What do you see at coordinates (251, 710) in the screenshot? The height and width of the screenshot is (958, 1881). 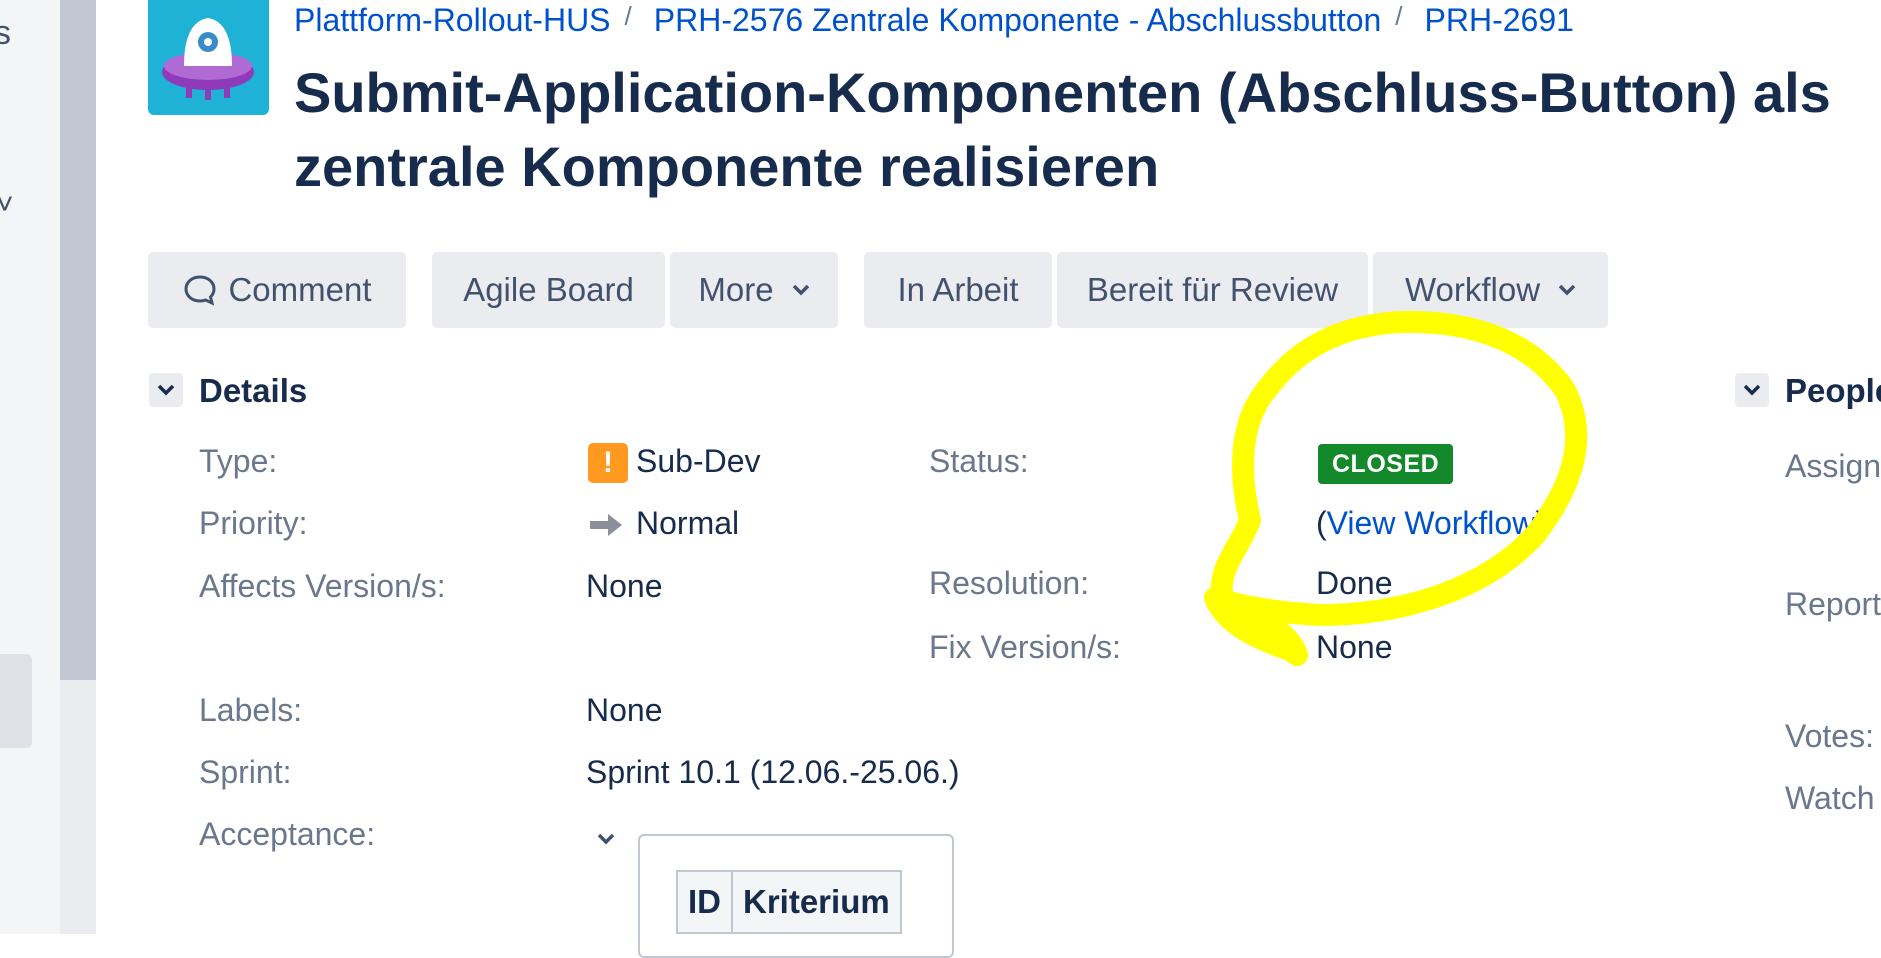 I see `labels-label: Labels:` at bounding box center [251, 710].